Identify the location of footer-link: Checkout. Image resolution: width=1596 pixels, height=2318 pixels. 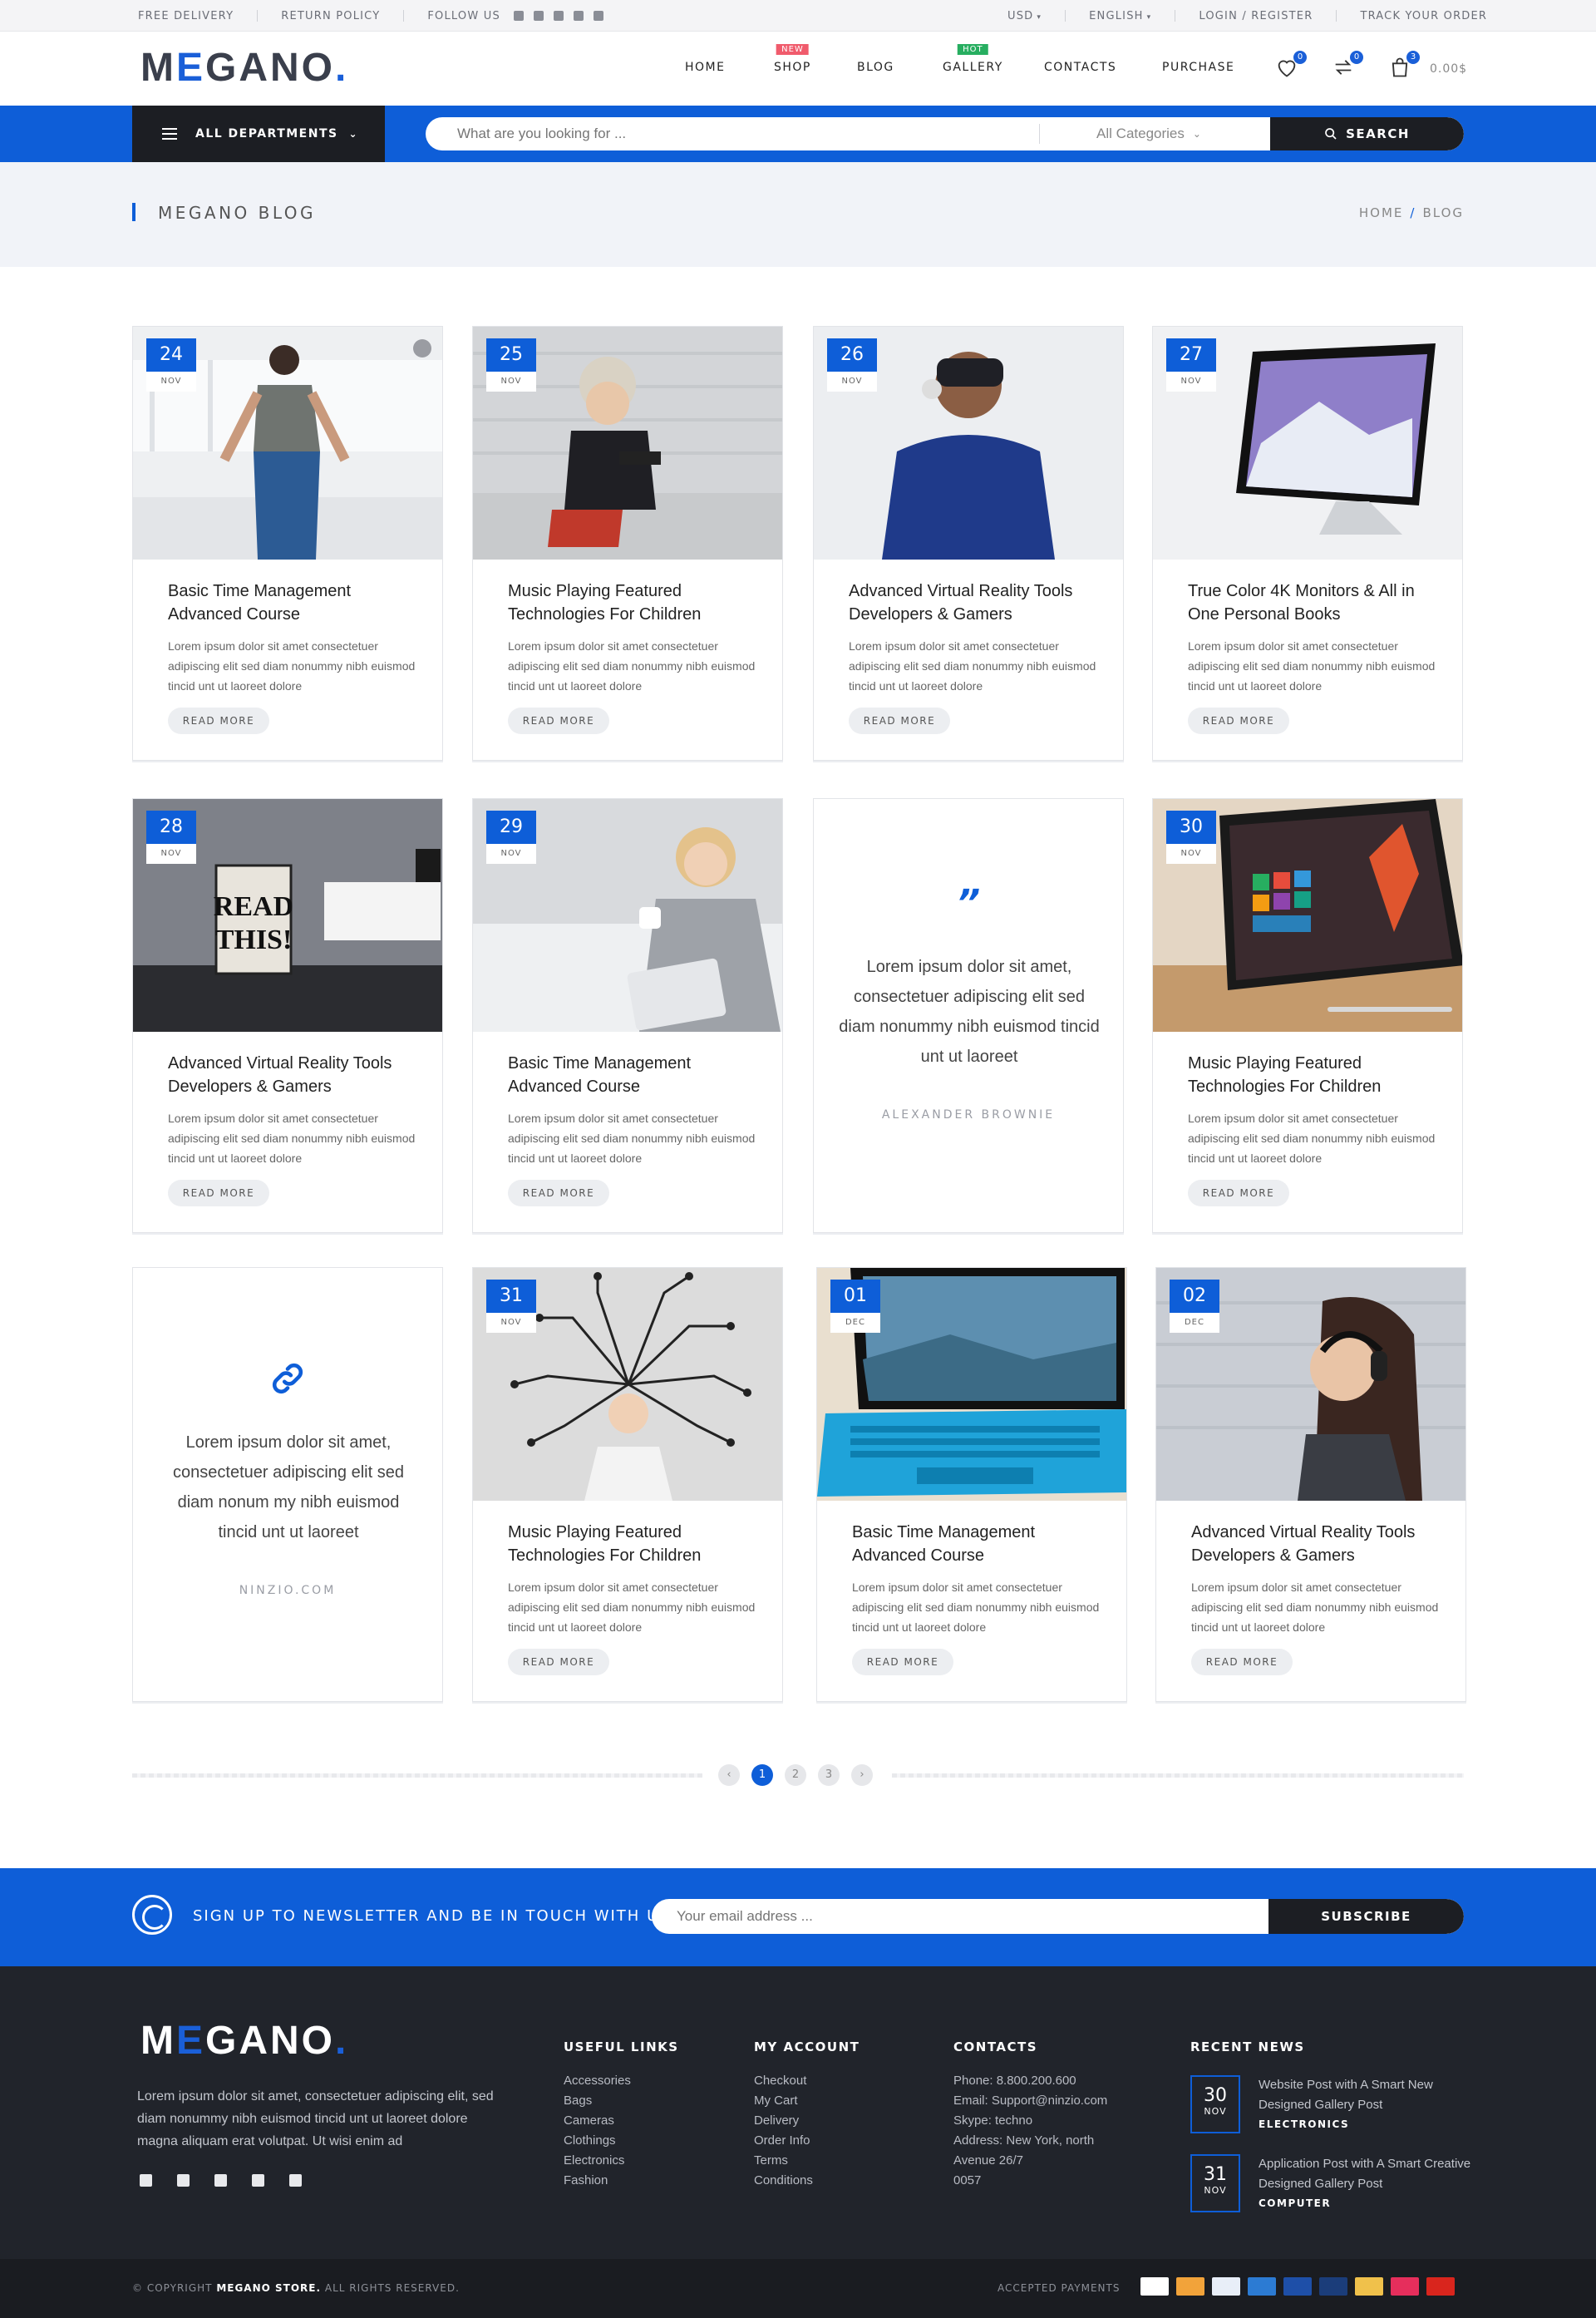
(807, 2081).